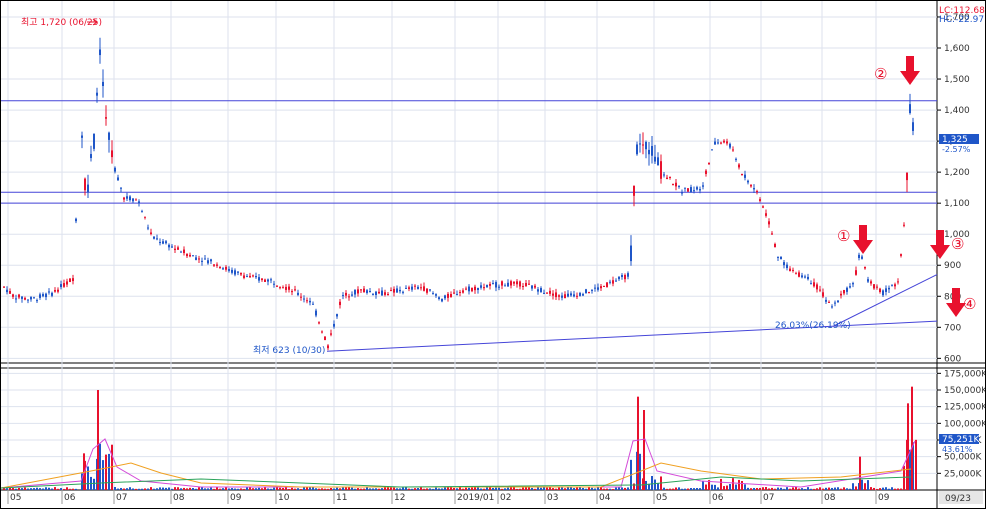  I want to click on current-volume: 75,251K, so click(961, 440).